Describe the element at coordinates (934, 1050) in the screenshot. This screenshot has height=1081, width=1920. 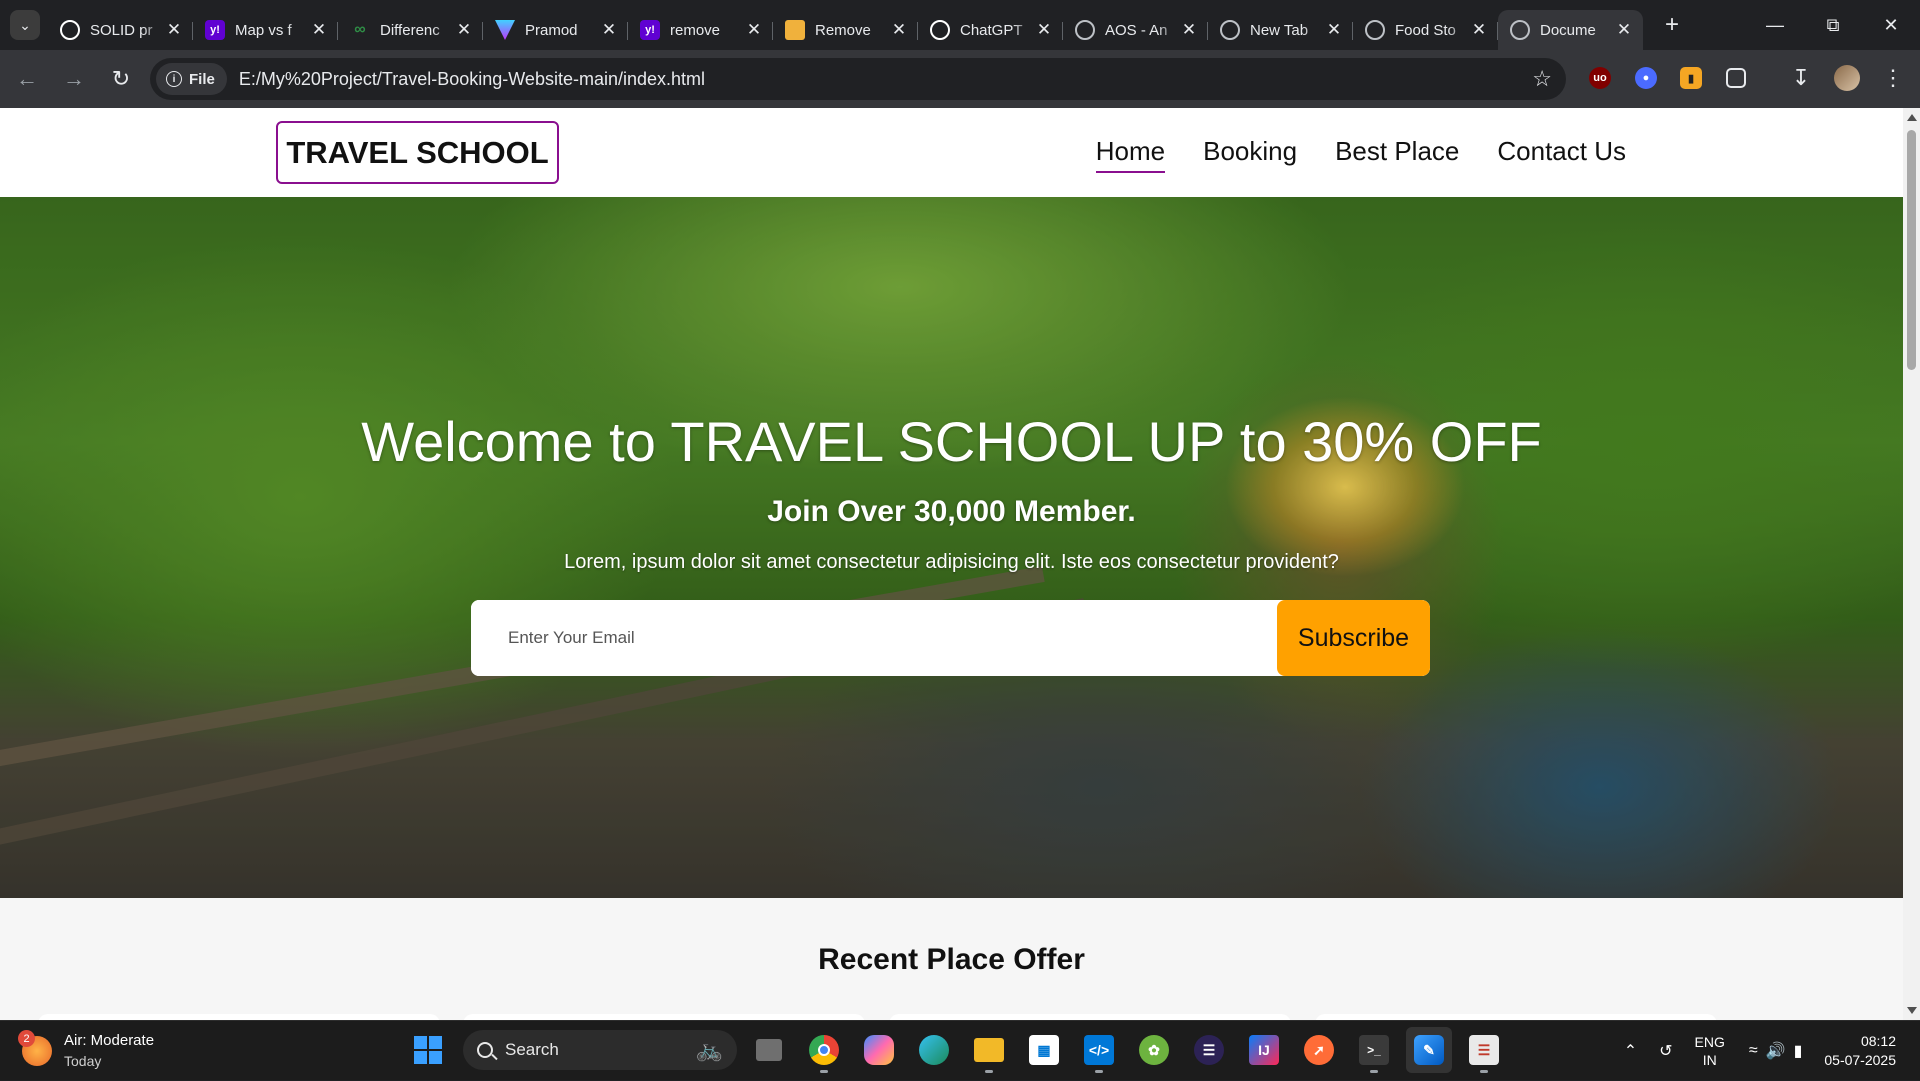
I see `edge-icon` at that location.